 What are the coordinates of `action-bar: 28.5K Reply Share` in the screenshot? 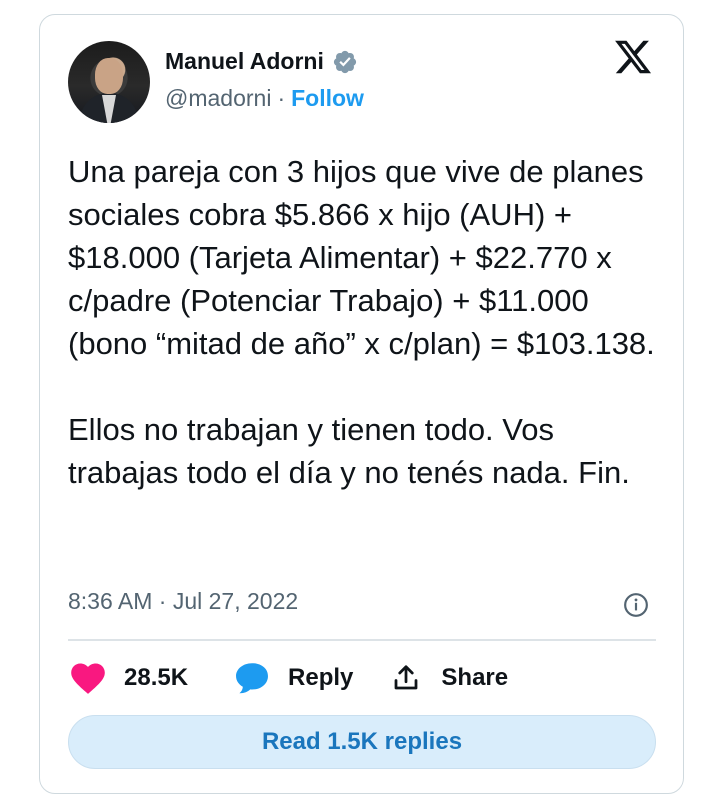 It's located at (289, 678).